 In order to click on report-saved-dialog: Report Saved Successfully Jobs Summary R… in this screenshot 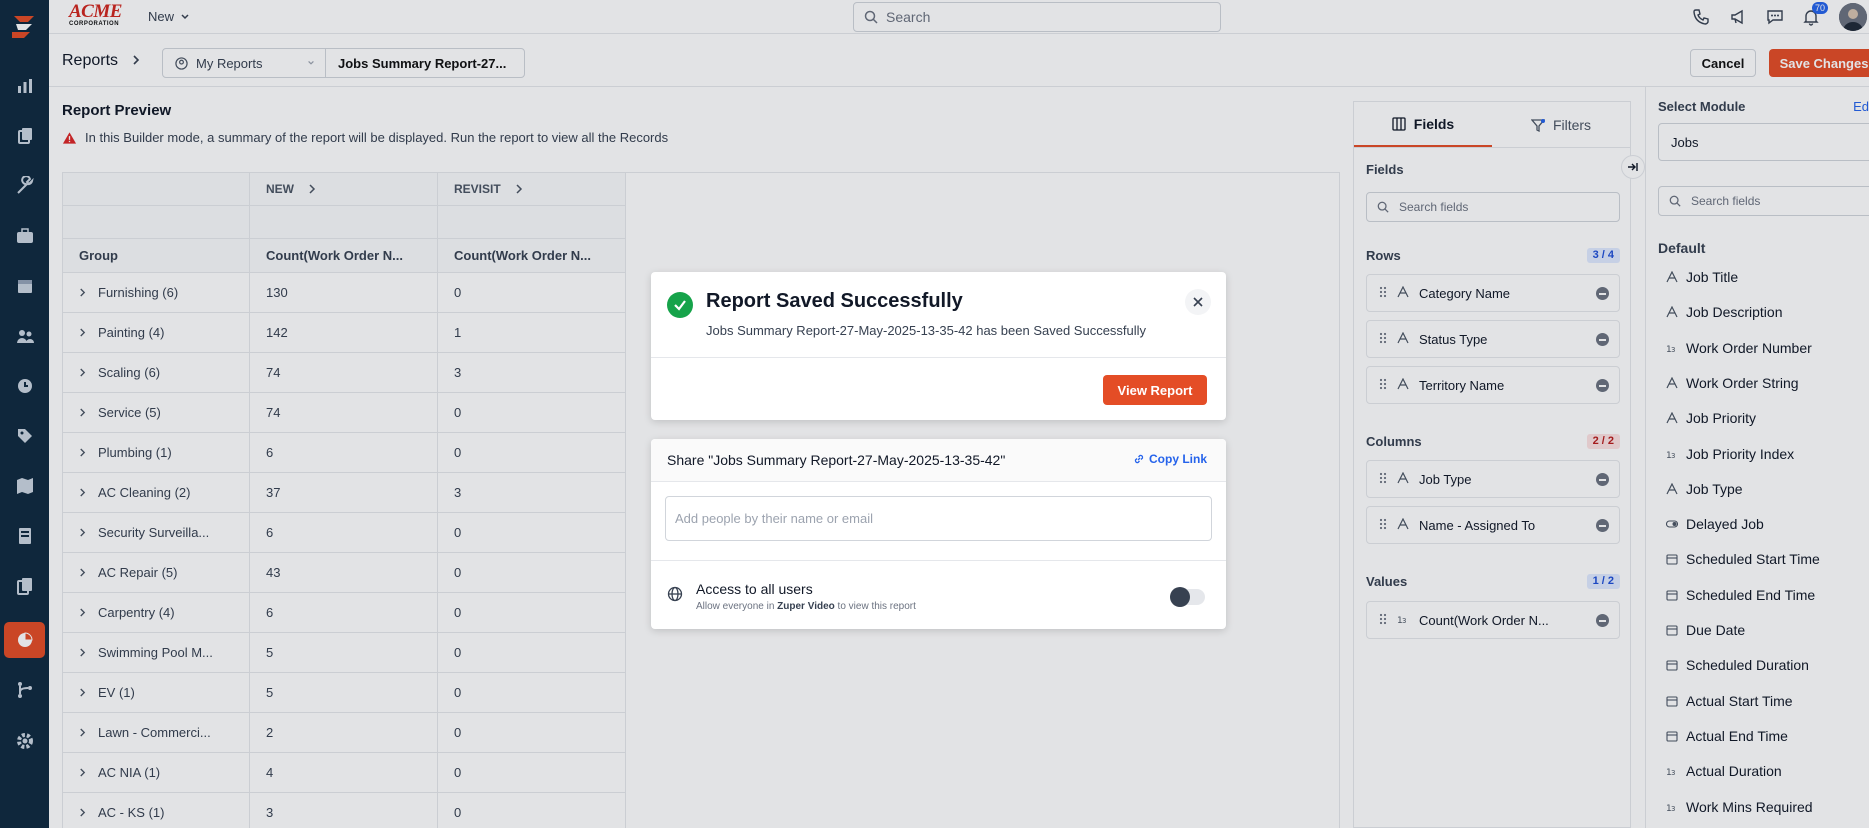, I will do `click(938, 346)`.